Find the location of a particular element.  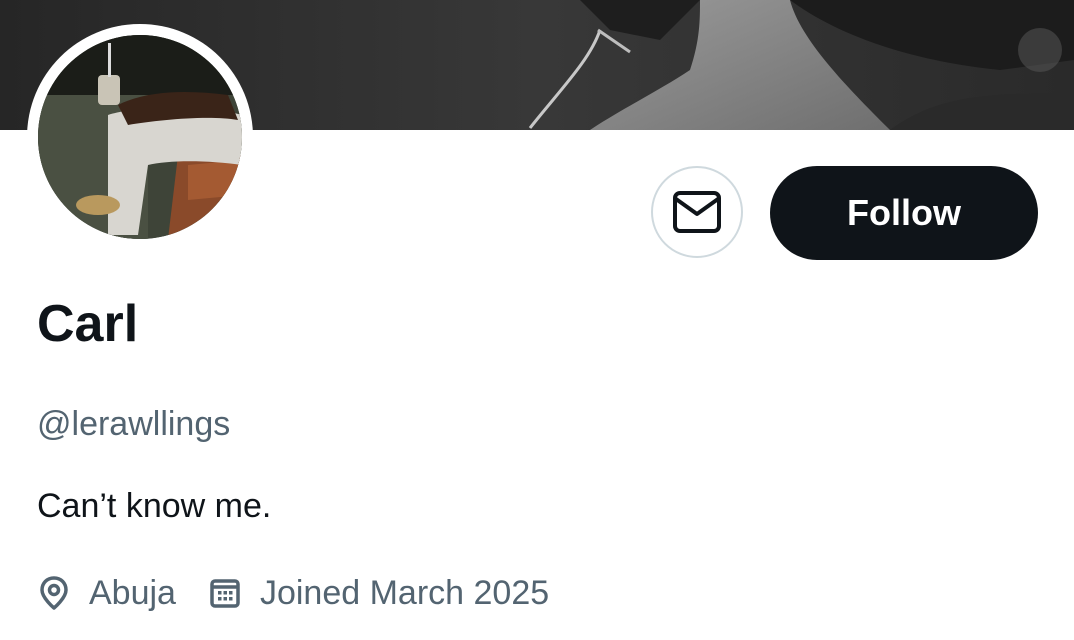

avatar is located at coordinates (140, 137).